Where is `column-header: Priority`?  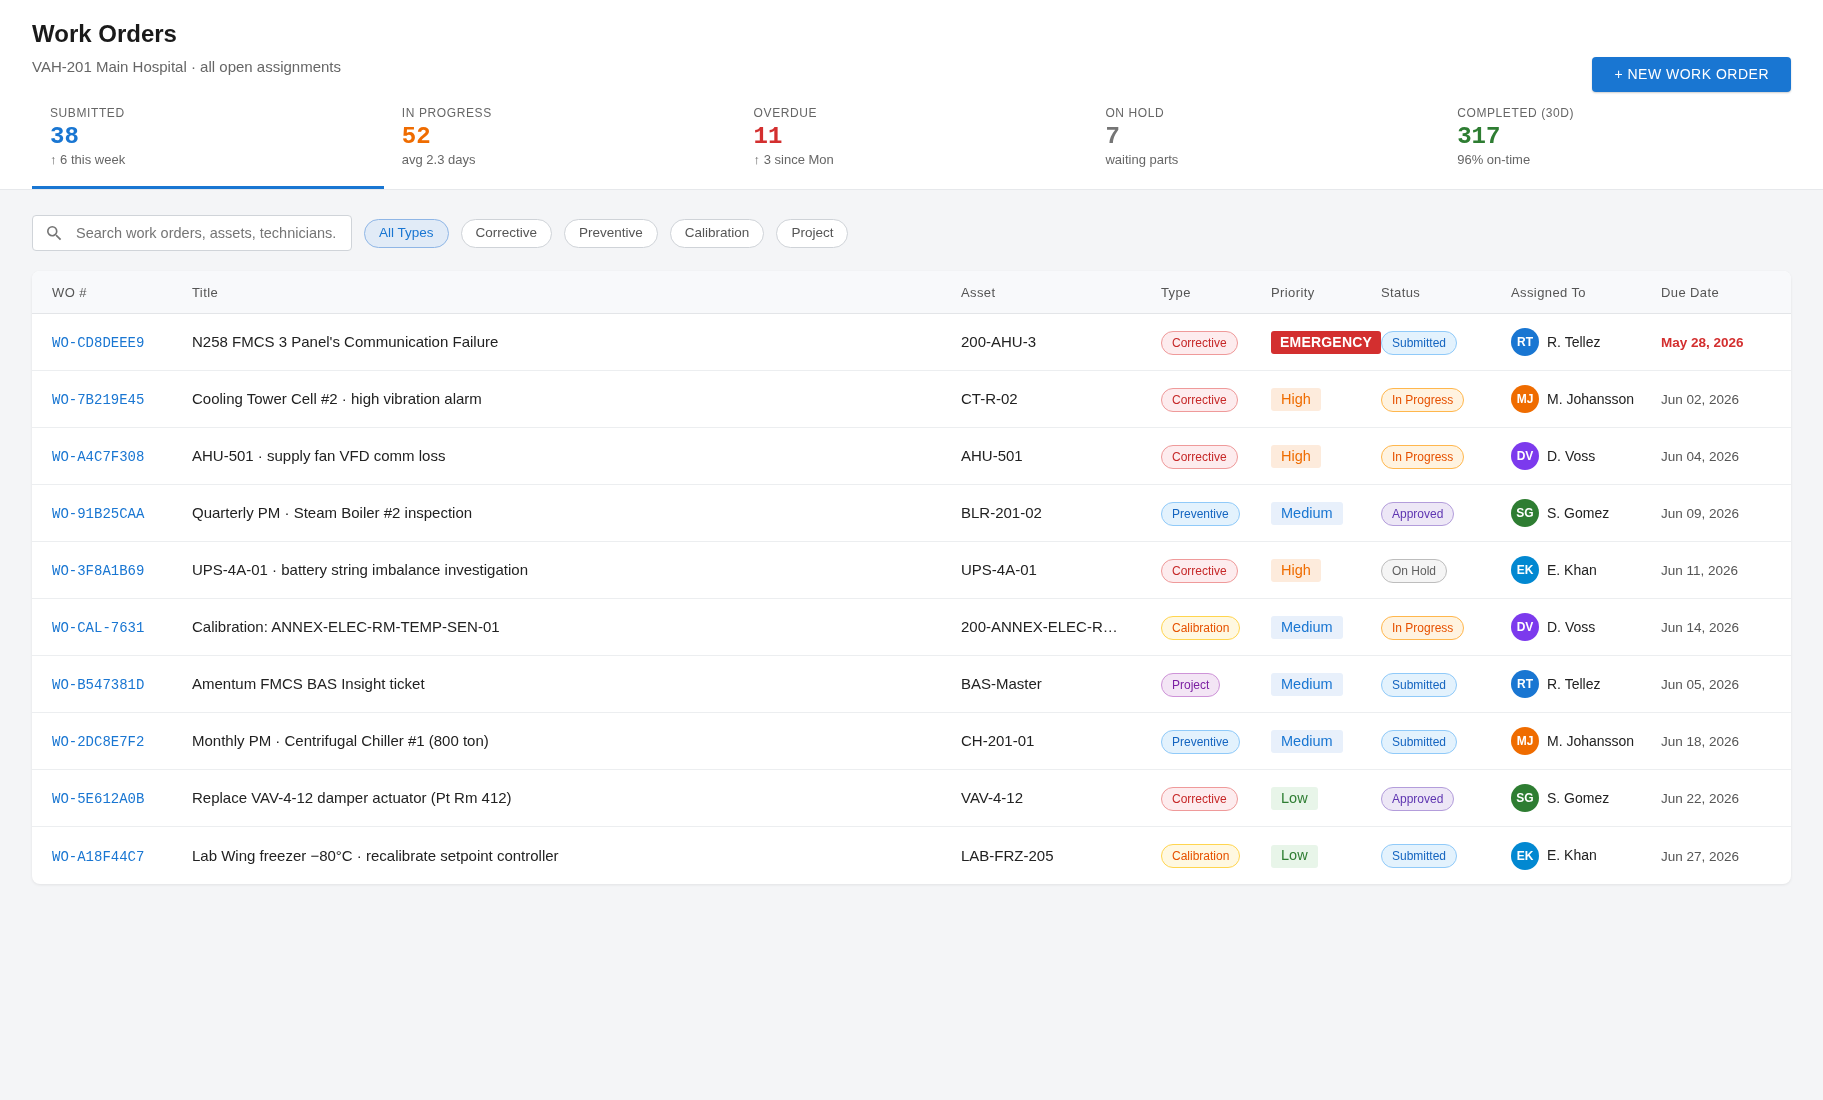 column-header: Priority is located at coordinates (1293, 292).